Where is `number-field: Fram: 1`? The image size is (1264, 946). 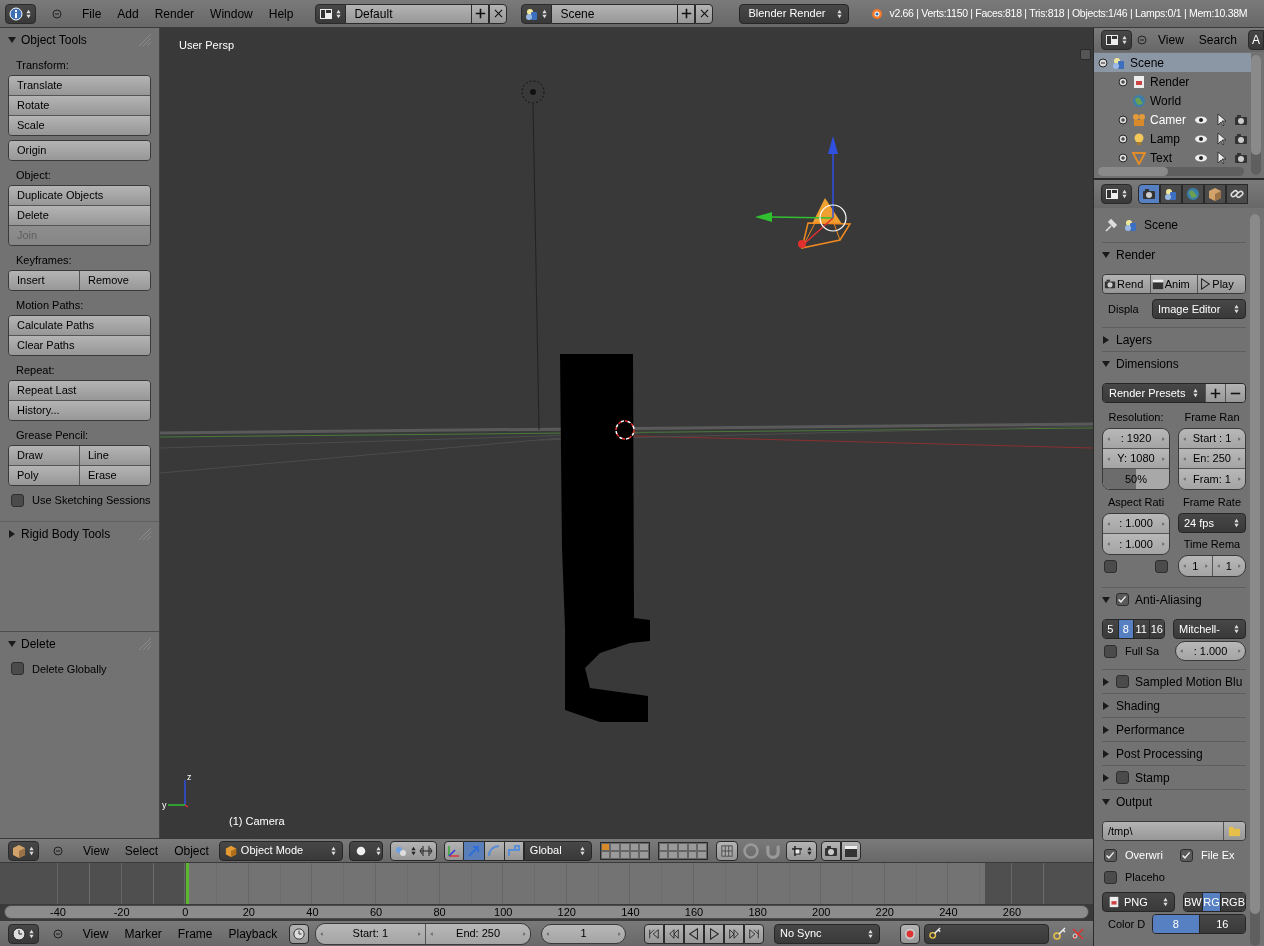 number-field: Fram: 1 is located at coordinates (1212, 479).